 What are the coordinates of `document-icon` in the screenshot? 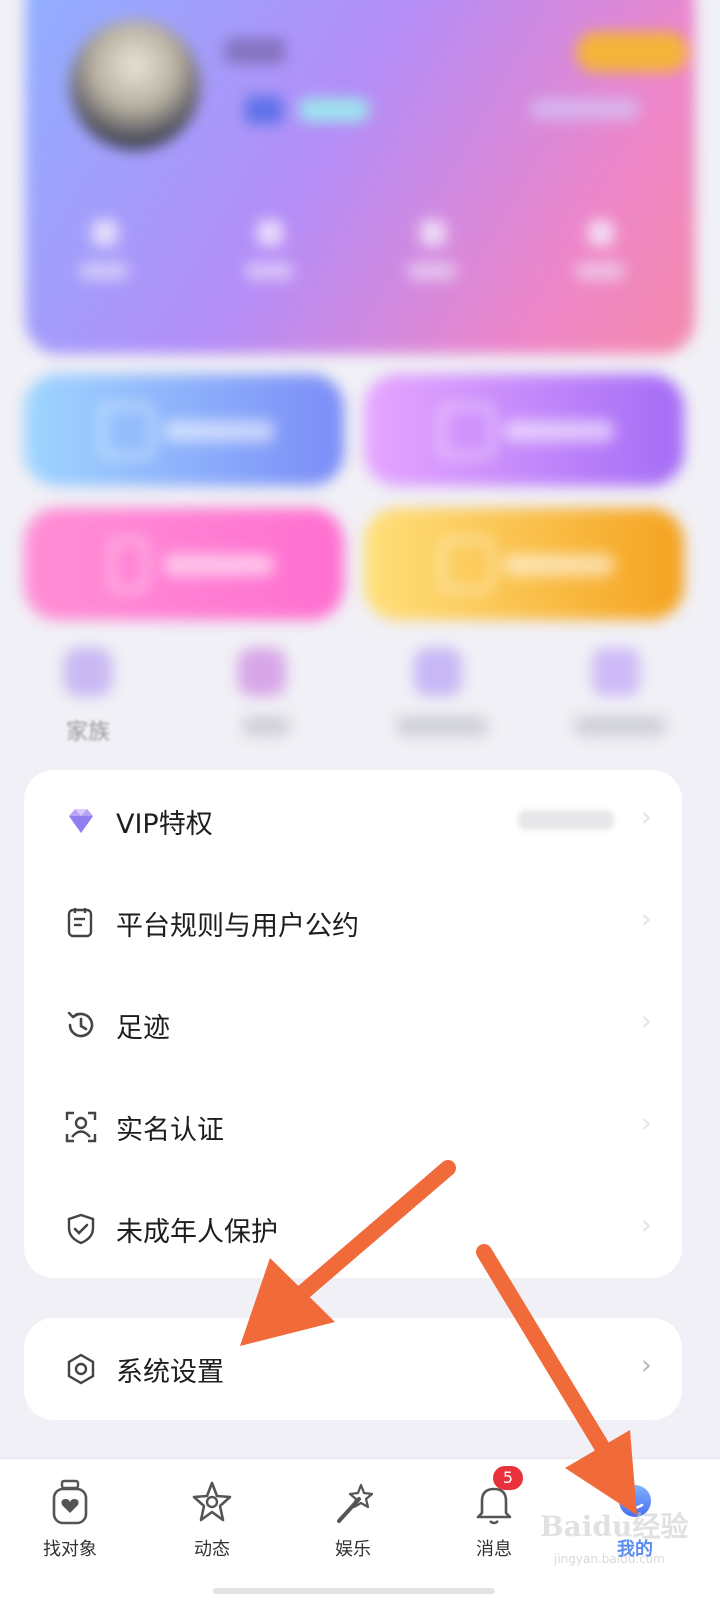 It's located at (80, 923).